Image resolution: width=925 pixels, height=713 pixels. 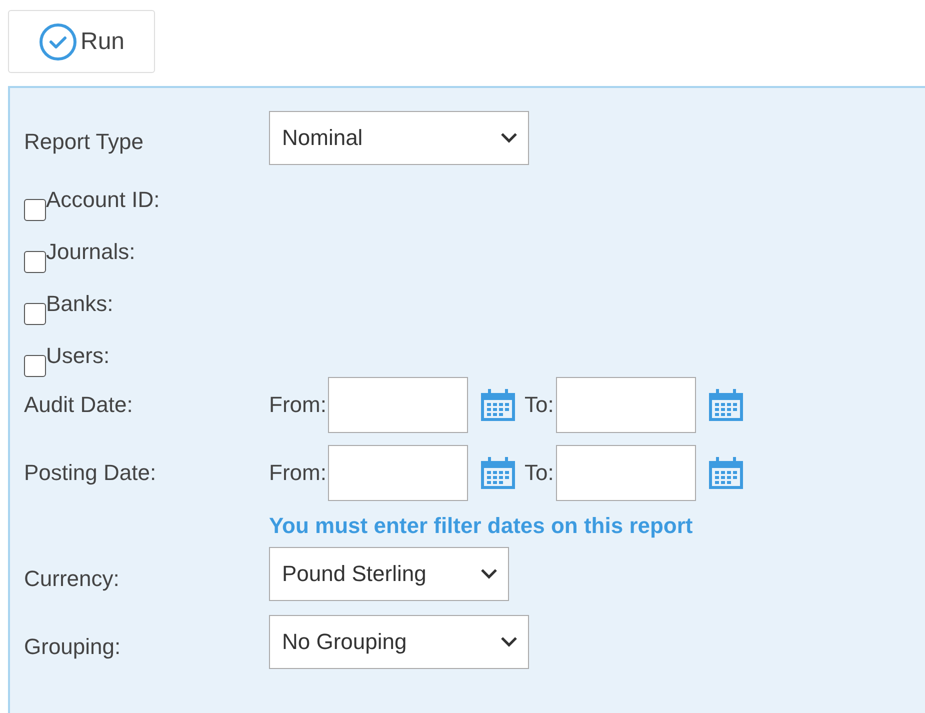 I want to click on currency-select: Pound Sterling, so click(x=389, y=574).